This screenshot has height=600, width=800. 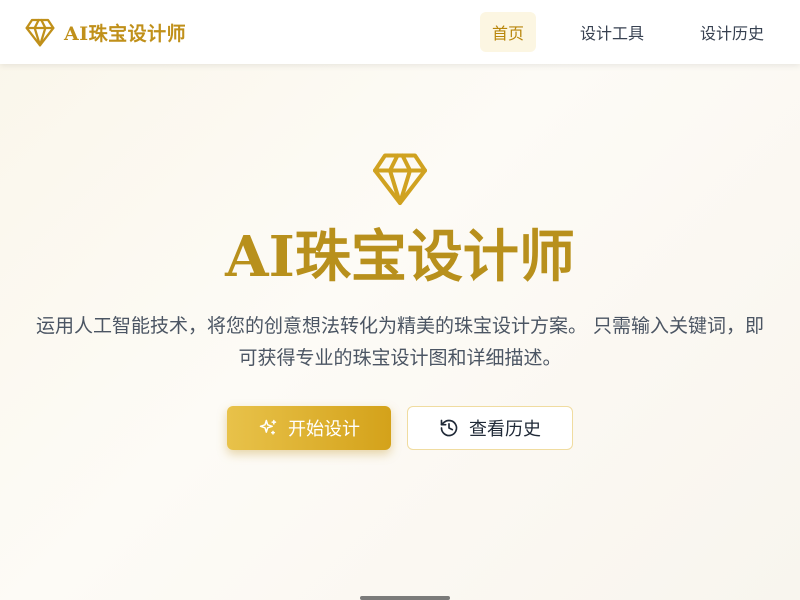 What do you see at coordinates (125, 33) in the screenshot?
I see `brand-name: AI珠宝设计师` at bounding box center [125, 33].